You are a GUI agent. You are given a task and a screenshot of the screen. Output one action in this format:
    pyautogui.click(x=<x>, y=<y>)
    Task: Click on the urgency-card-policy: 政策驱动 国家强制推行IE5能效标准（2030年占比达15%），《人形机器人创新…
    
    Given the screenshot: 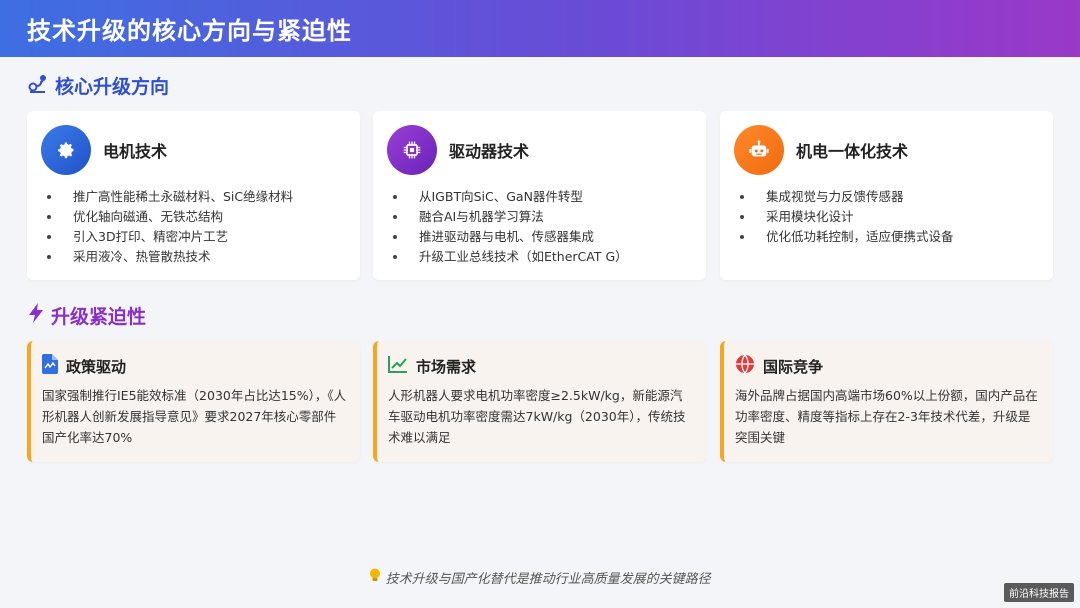 What is the action you would take?
    pyautogui.click(x=193, y=401)
    